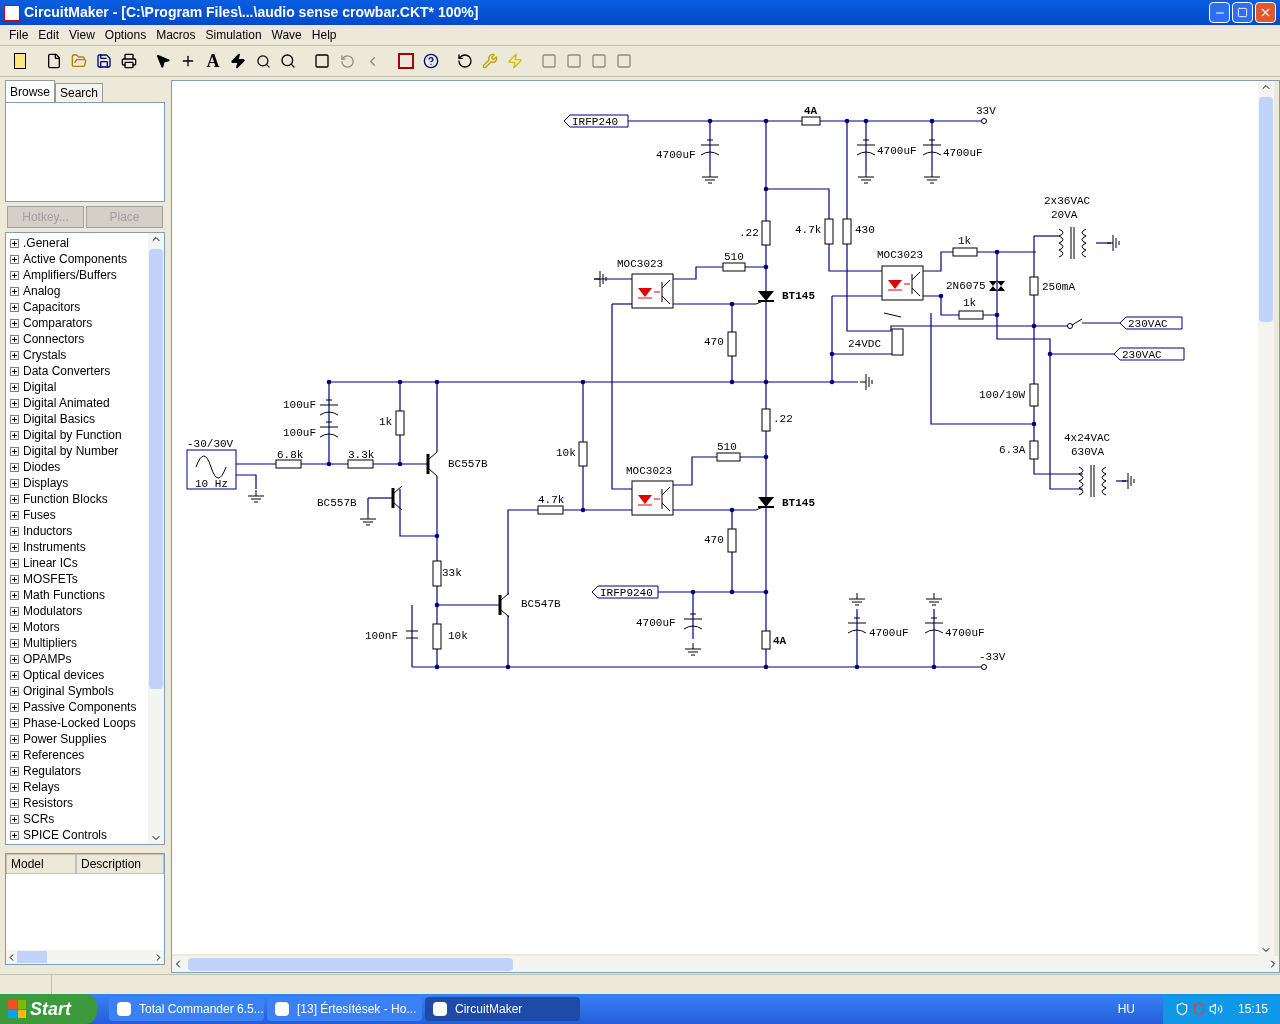  What do you see at coordinates (65, 739) in the screenshot?
I see `tree-item: Power Supplies` at bounding box center [65, 739].